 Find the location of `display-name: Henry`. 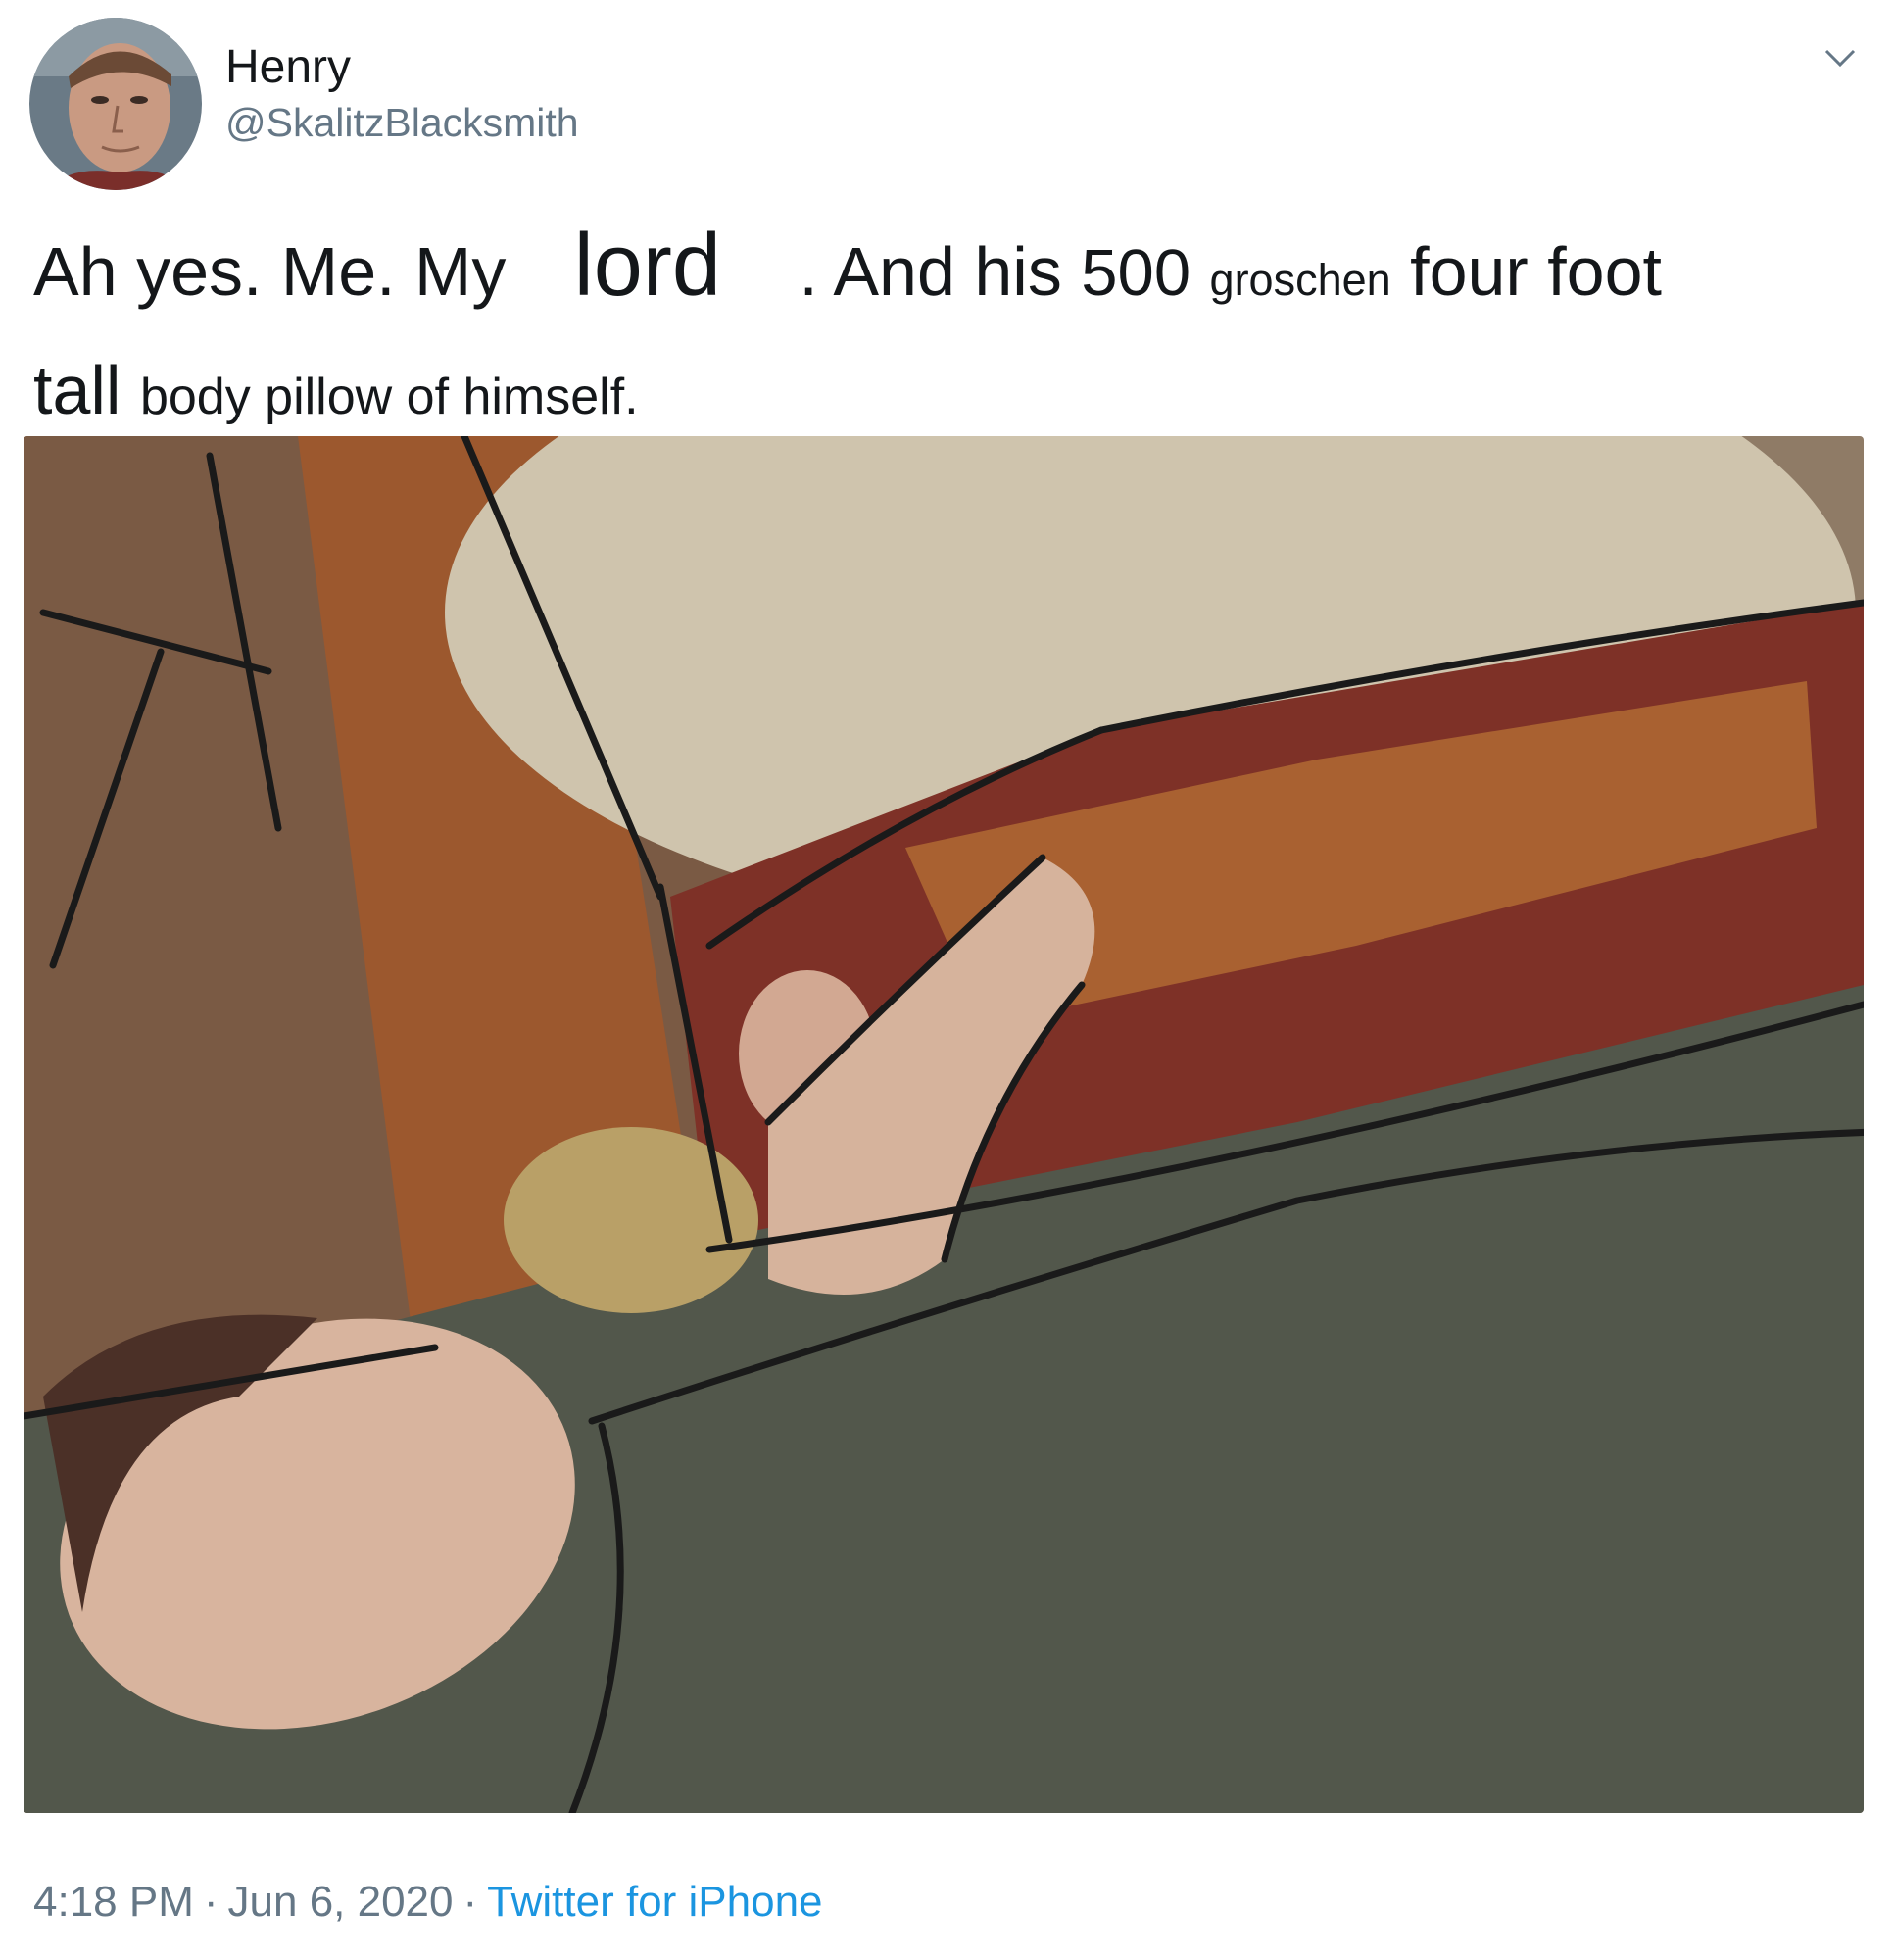

display-name: Henry is located at coordinates (402, 67).